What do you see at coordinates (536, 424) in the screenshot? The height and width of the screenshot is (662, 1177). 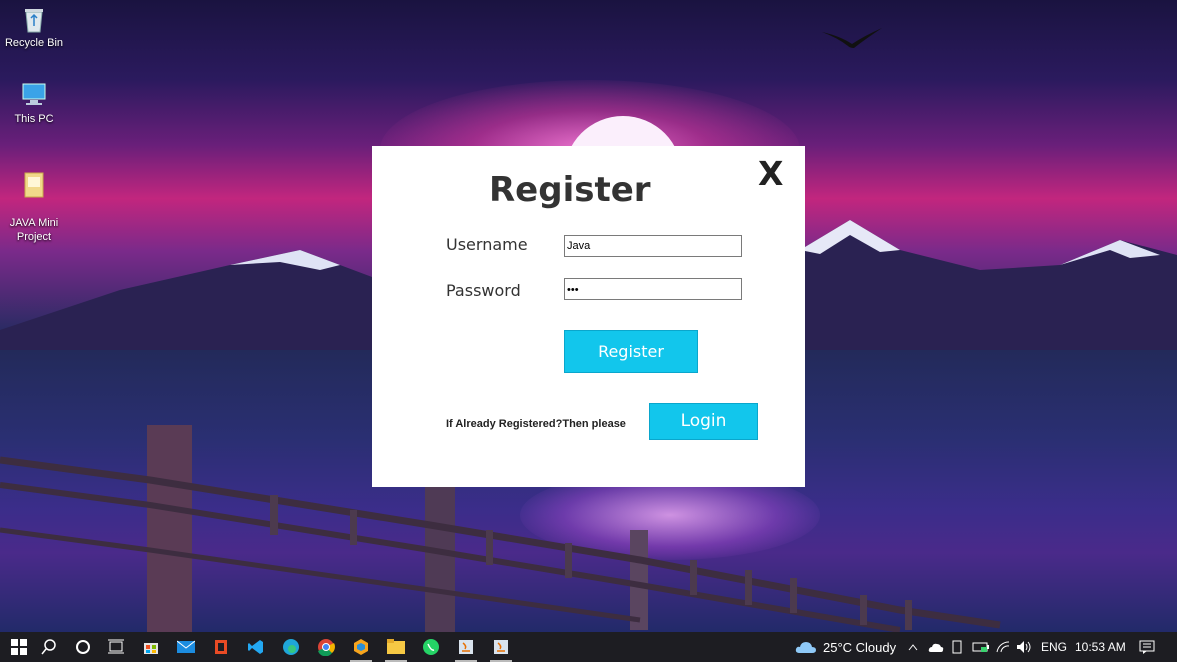 I see `login-prompt: If Already Registered?Then please` at bounding box center [536, 424].